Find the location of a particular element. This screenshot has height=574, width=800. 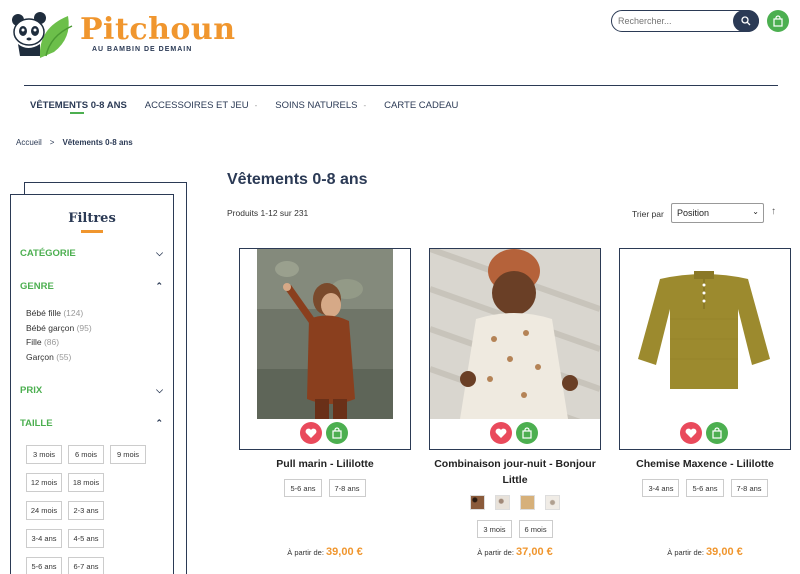

breadcrumb: Accueil > Vêtements 0-8 ans is located at coordinates (74, 142).